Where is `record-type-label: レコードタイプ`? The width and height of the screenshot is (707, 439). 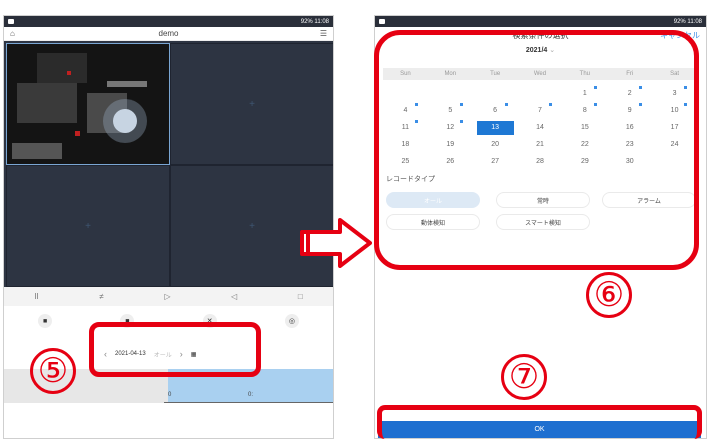
record-type-label: レコードタイプ is located at coordinates (410, 179).